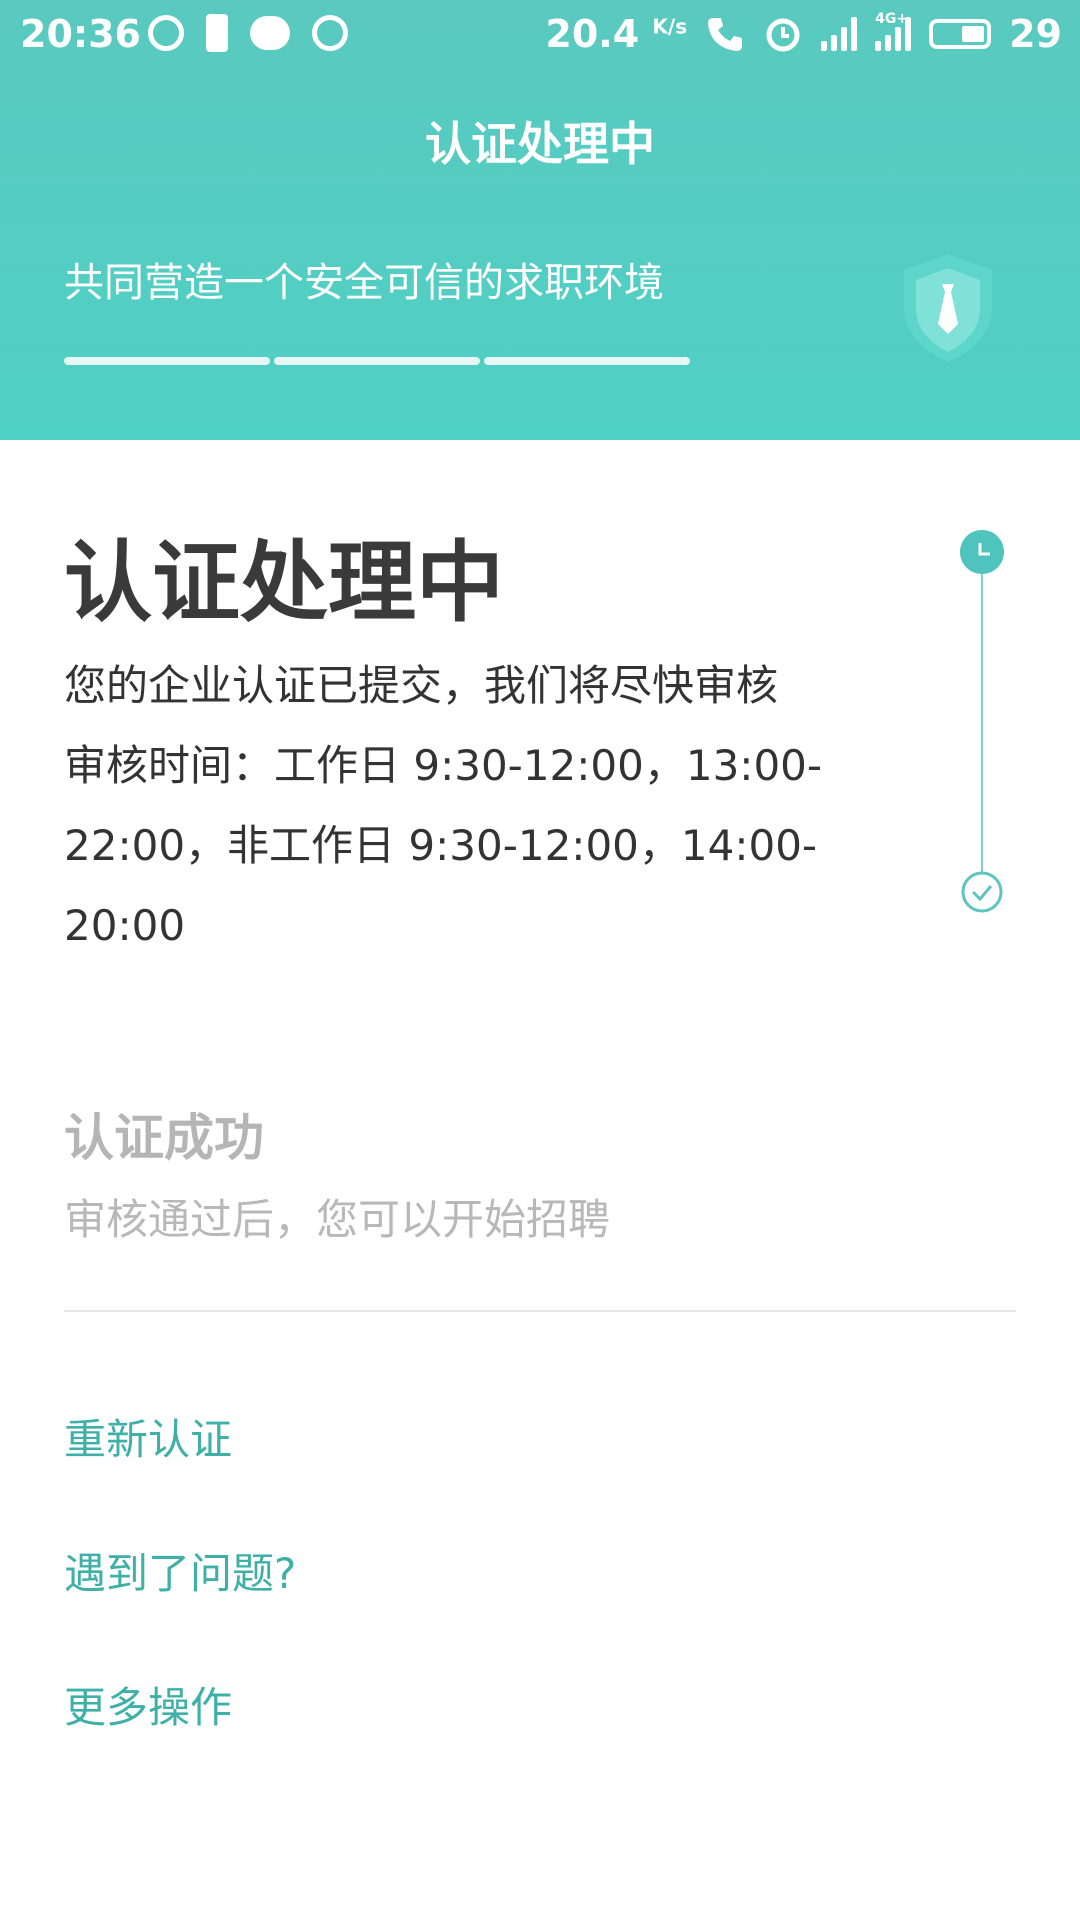 This screenshot has width=1080, height=1920. What do you see at coordinates (1035, 34) in the screenshot?
I see `battery-level: 29` at bounding box center [1035, 34].